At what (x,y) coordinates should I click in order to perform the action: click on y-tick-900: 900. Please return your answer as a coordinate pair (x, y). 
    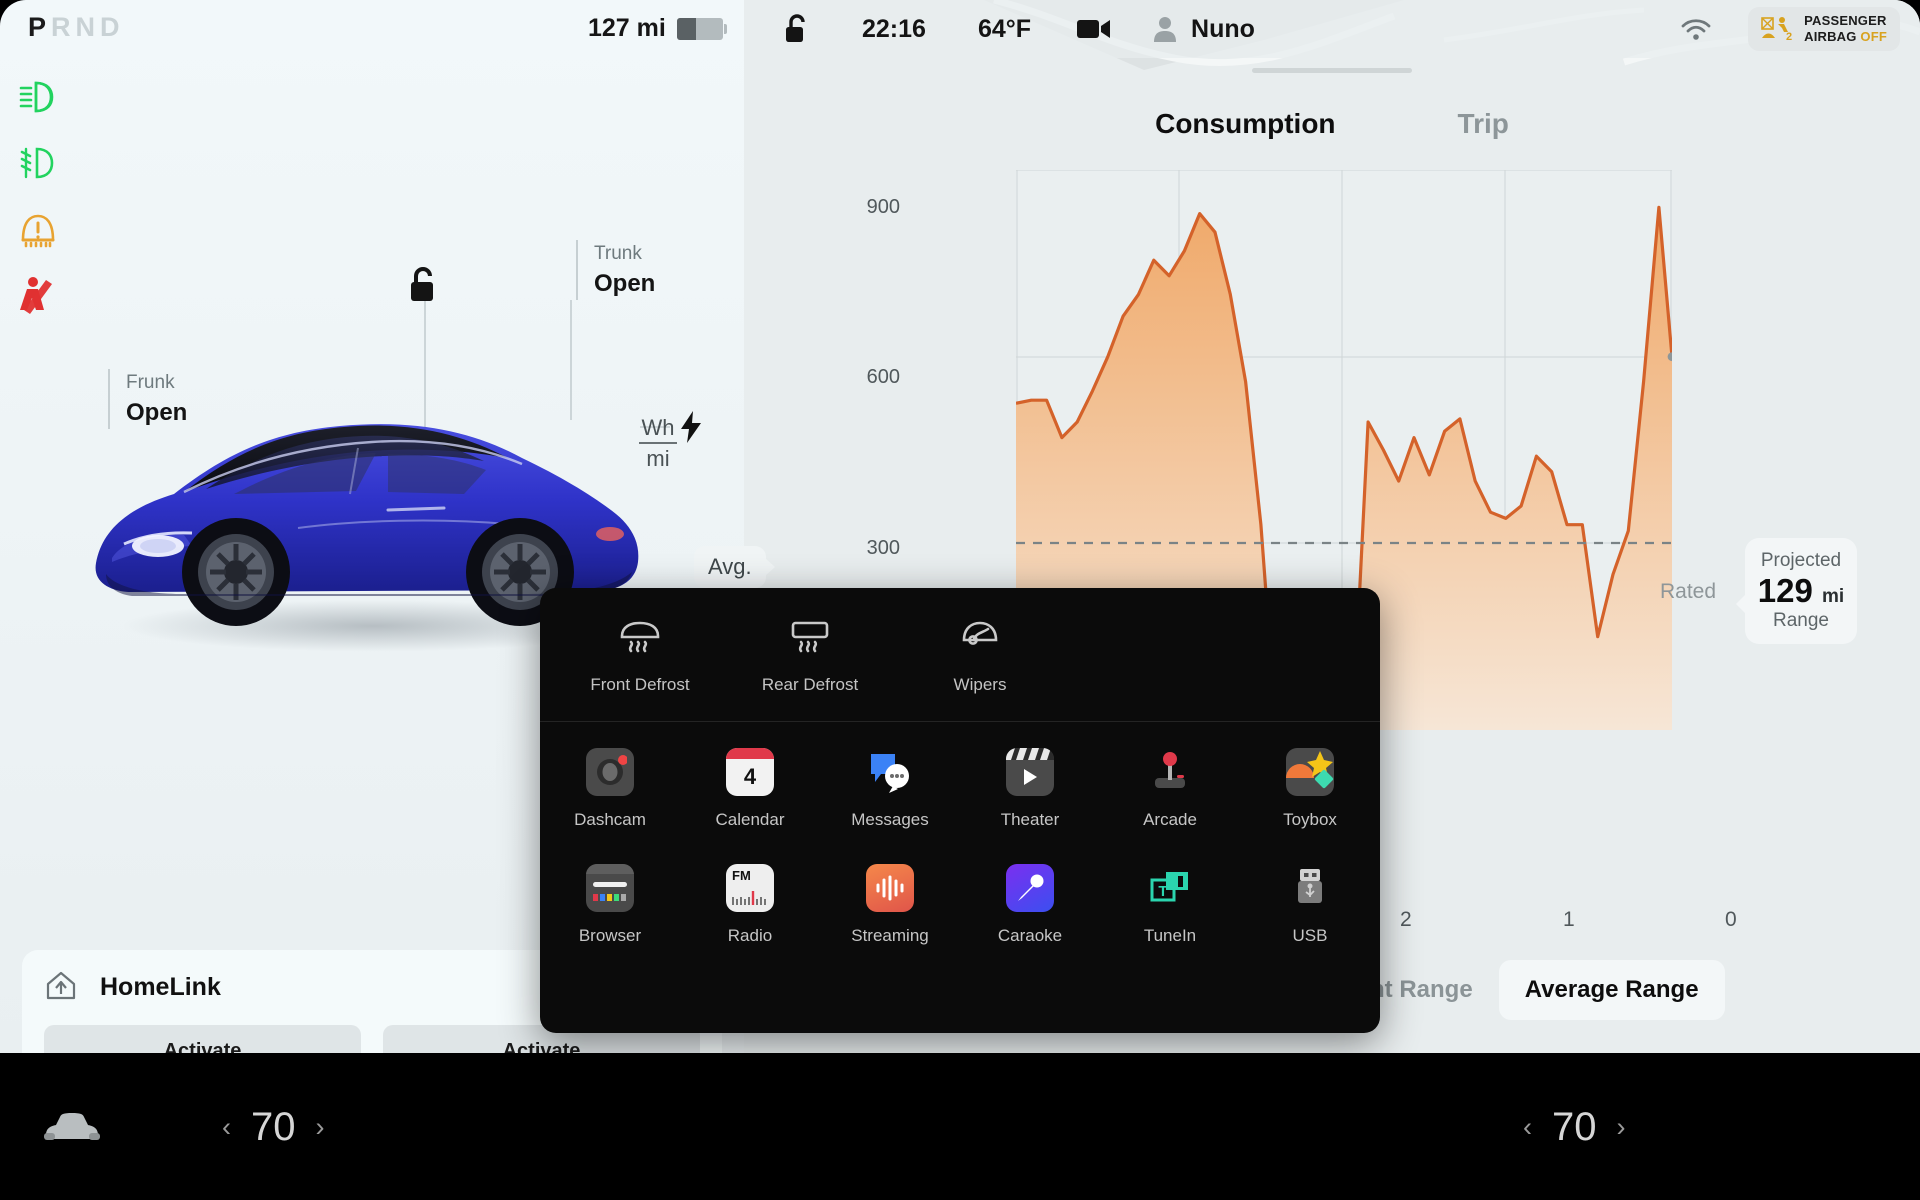
    Looking at the image, I should click on (883, 207).